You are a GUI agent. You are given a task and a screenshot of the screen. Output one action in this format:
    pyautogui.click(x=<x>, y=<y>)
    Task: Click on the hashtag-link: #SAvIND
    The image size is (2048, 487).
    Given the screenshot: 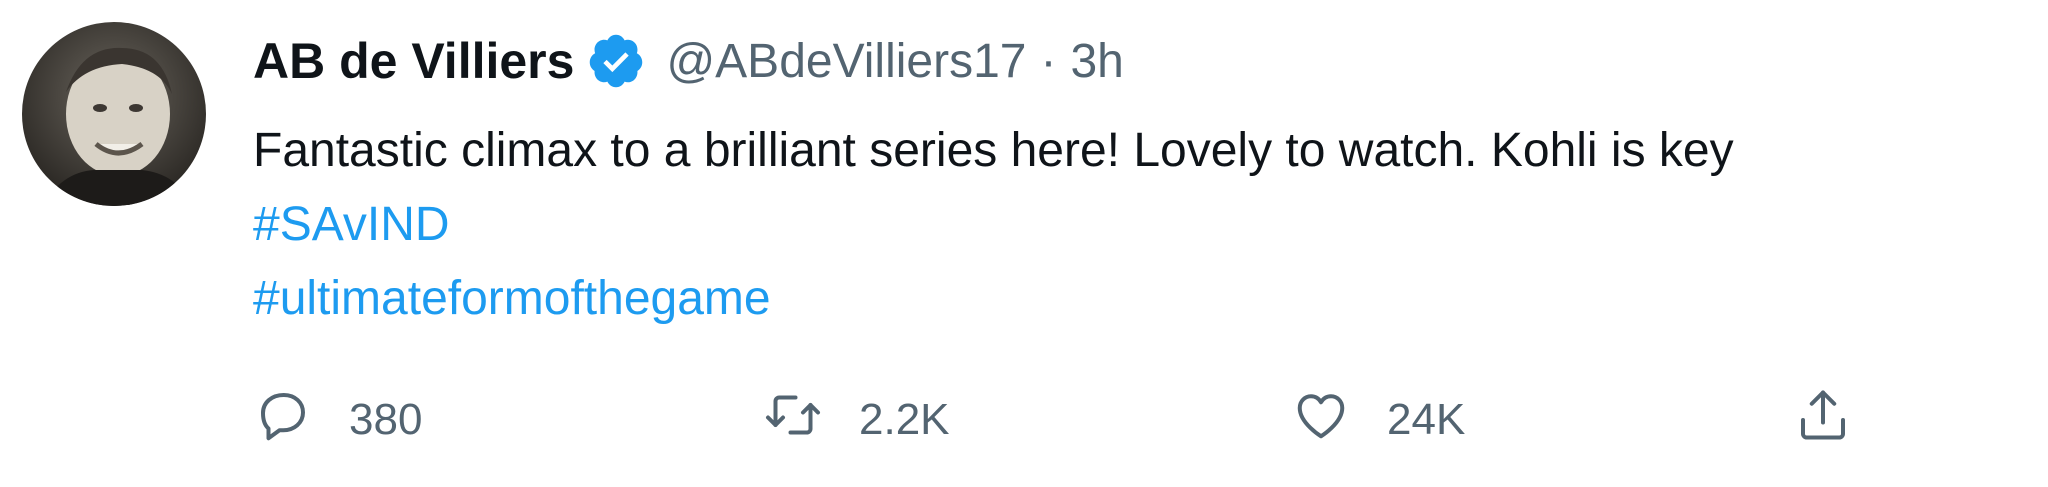 What is the action you would take?
    pyautogui.click(x=1143, y=225)
    